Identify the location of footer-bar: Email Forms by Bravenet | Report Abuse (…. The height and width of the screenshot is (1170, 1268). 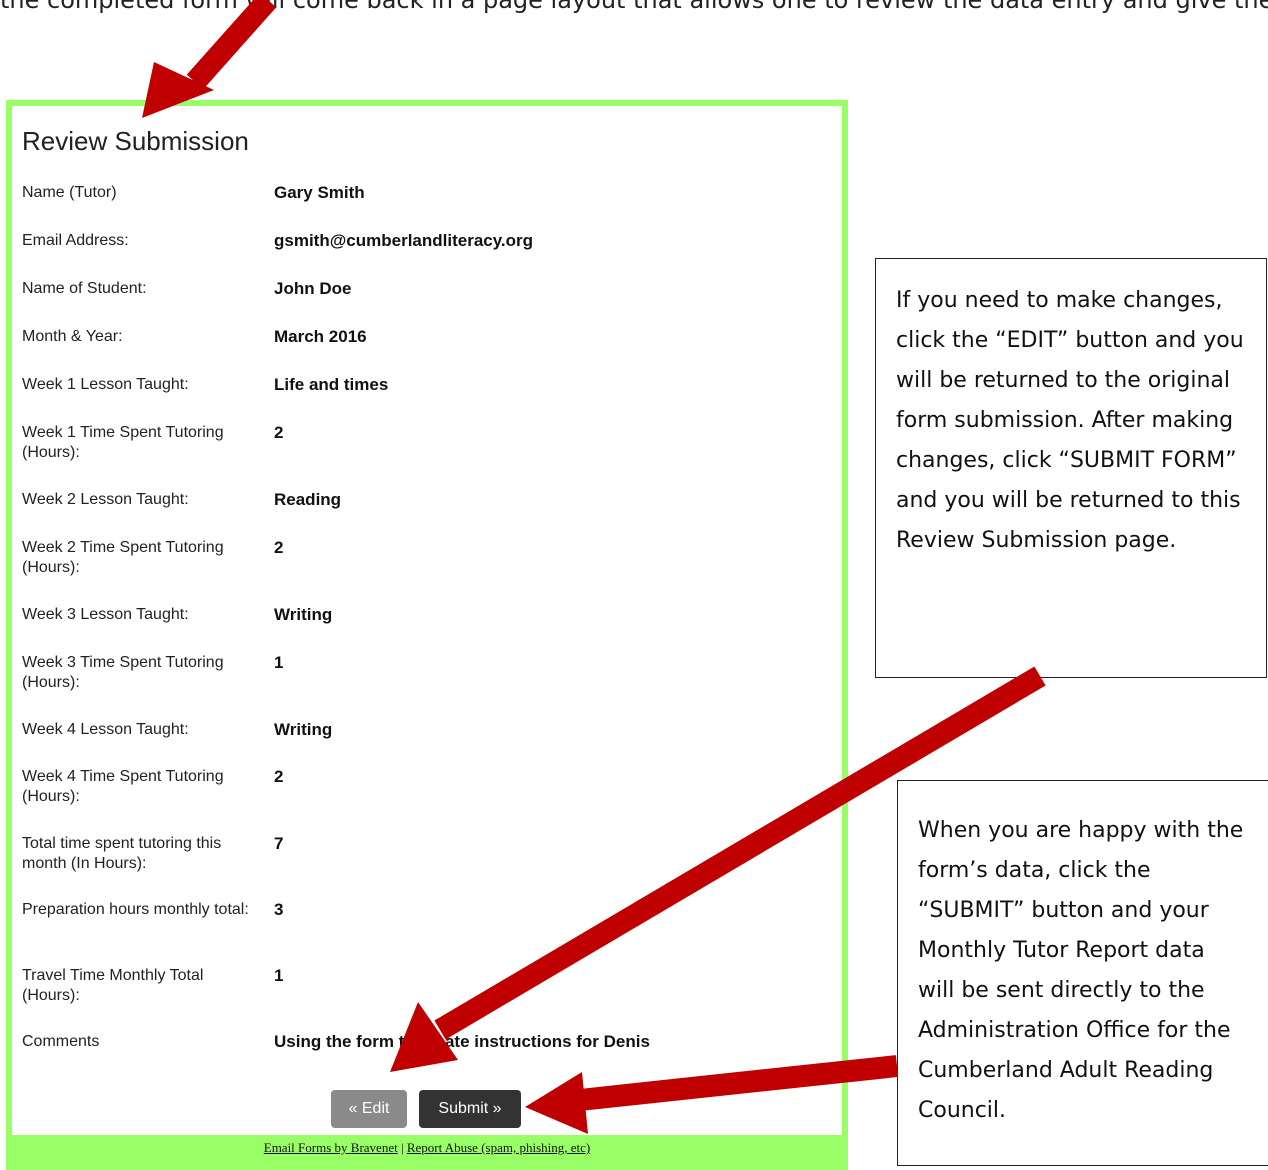
(427, 1149).